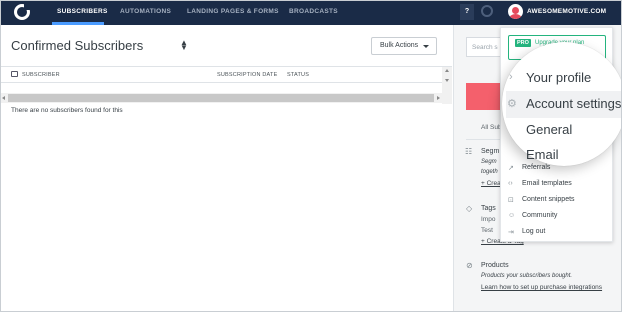 This screenshot has width=622, height=312. Describe the element at coordinates (487, 230) in the screenshot. I see `tag-item: Test` at that location.